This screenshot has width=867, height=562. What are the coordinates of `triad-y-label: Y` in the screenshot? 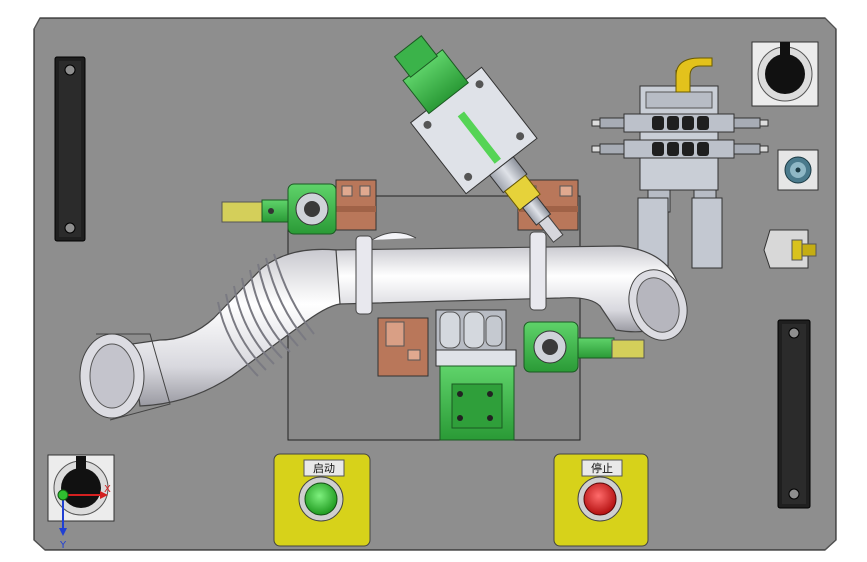 It's located at (63, 545).